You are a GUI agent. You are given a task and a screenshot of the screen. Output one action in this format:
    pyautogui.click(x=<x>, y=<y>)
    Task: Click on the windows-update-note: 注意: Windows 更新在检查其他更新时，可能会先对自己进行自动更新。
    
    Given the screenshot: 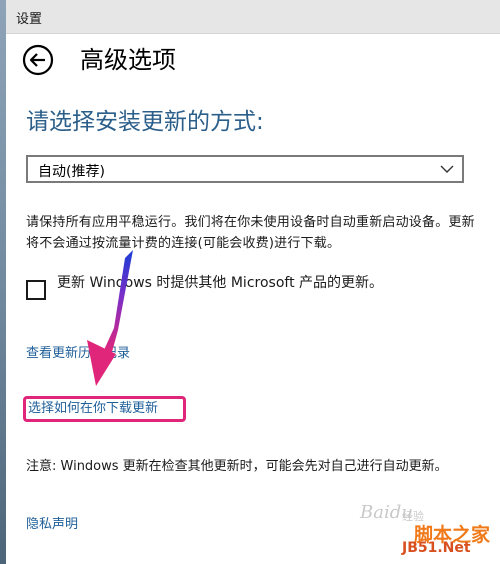 What is the action you would take?
    pyautogui.click(x=237, y=466)
    